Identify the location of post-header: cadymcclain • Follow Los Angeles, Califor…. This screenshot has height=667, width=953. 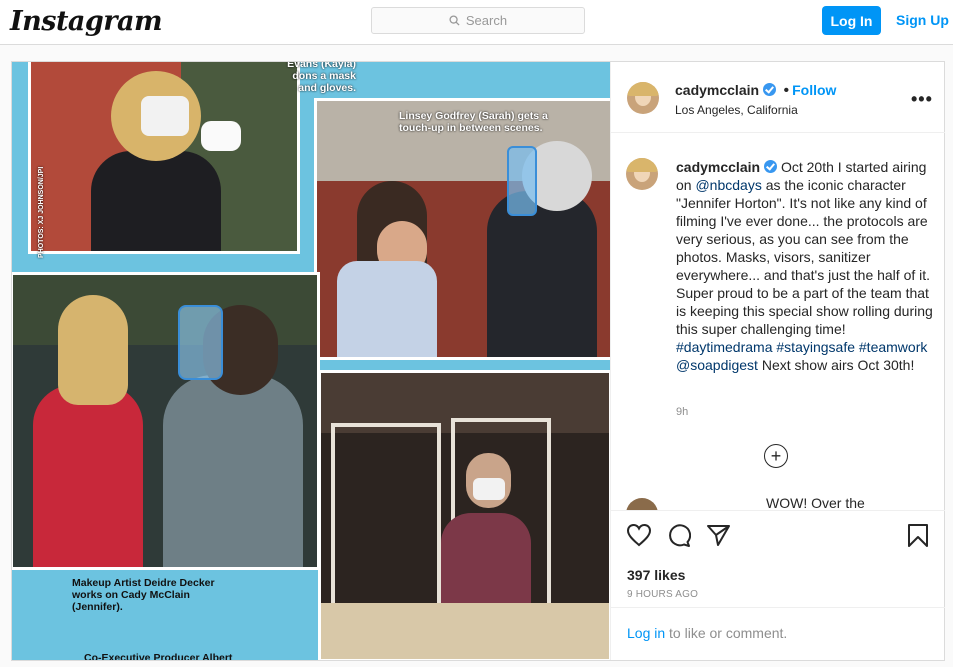
(778, 97).